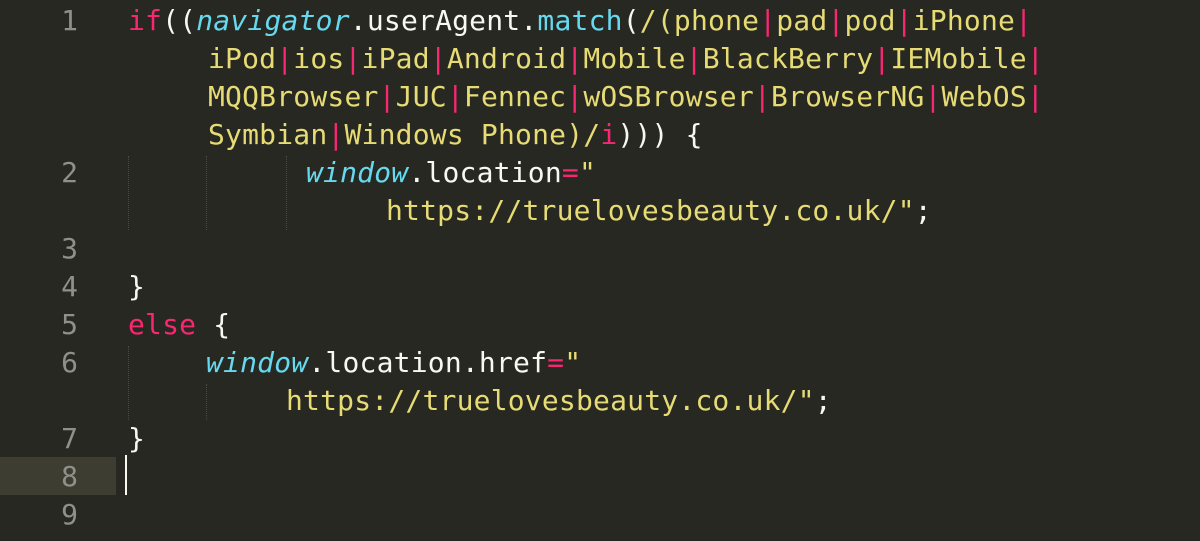 The height and width of the screenshot is (541, 1200). I want to click on keyword: else, so click(162, 324).